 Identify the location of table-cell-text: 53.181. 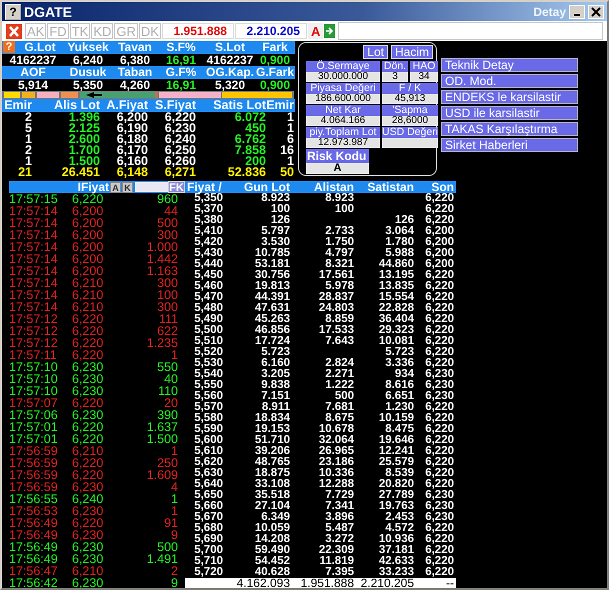
(272, 264).